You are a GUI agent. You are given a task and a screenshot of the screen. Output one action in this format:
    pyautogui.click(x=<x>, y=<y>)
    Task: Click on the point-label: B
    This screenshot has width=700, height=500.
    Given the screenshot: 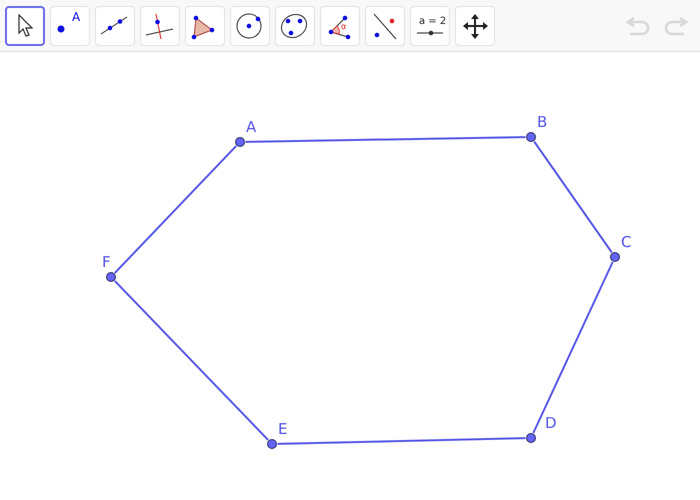 What is the action you would take?
    pyautogui.click(x=542, y=122)
    